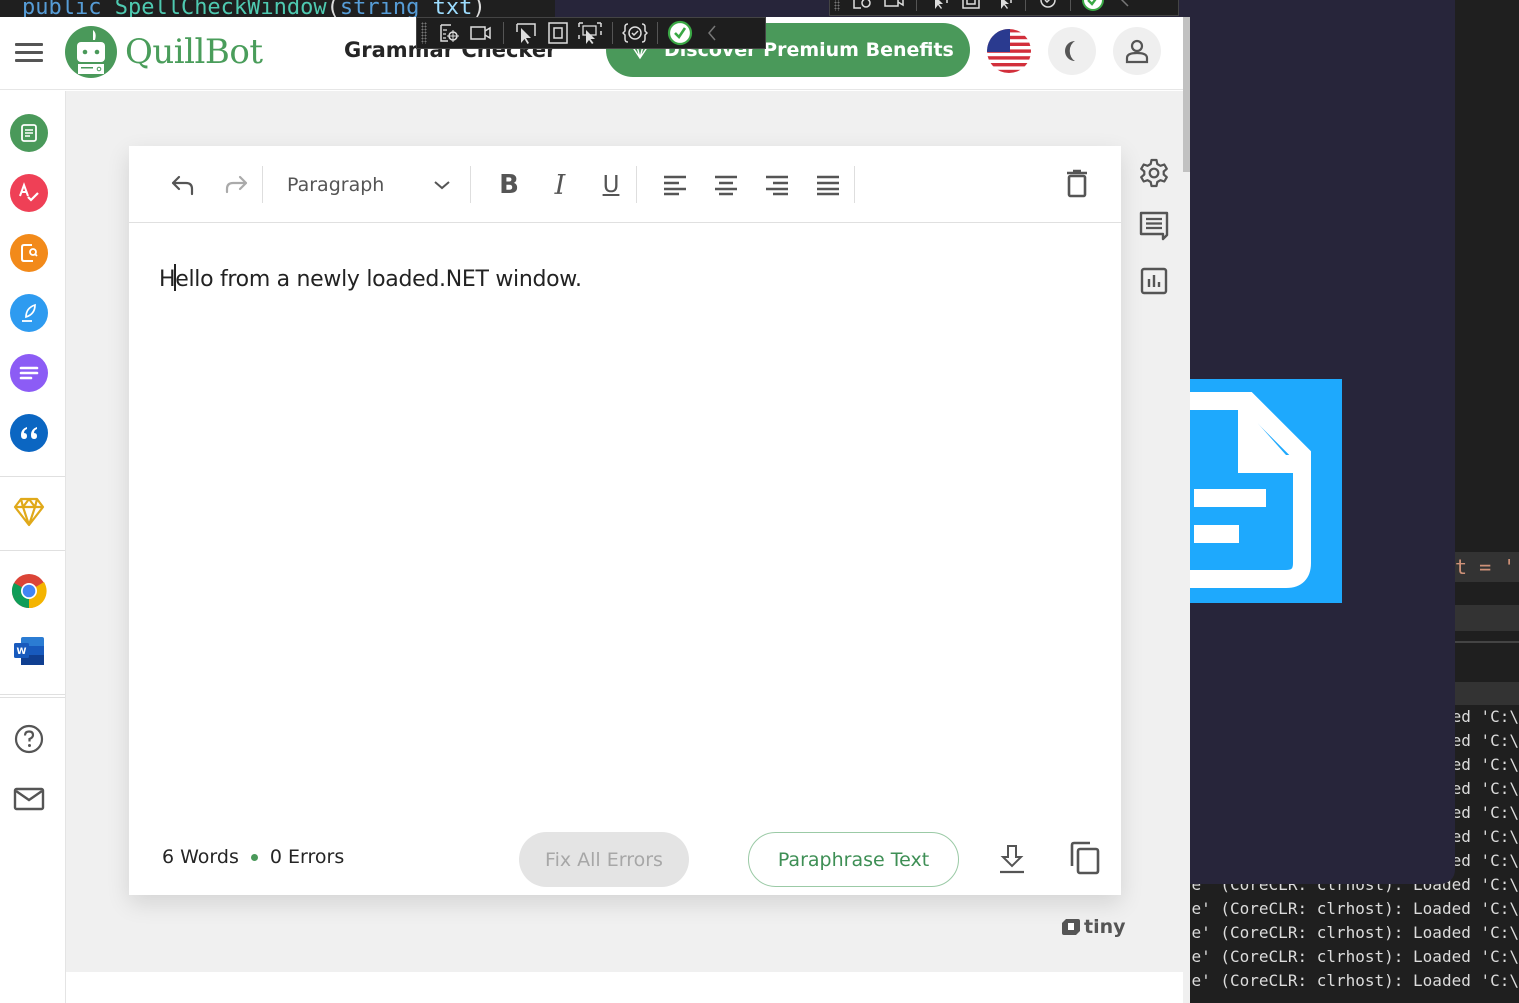 This screenshot has width=1519, height=1003. What do you see at coordinates (1186, 510) in the screenshot?
I see `scrollbar` at bounding box center [1186, 510].